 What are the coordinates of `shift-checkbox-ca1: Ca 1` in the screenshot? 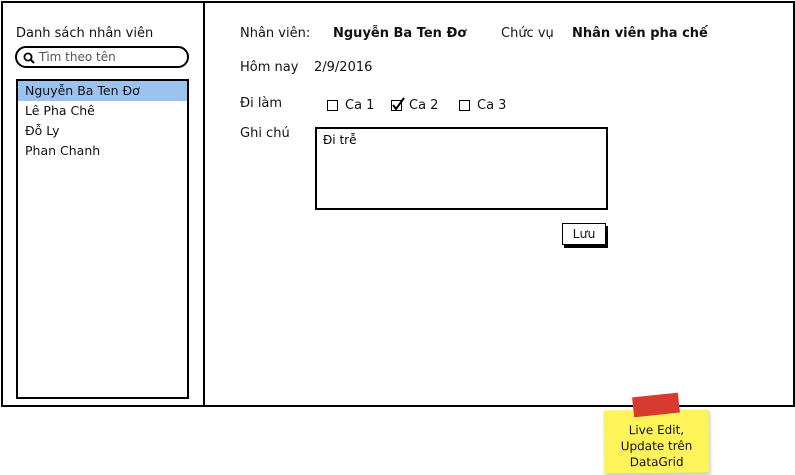 It's located at (350, 105).